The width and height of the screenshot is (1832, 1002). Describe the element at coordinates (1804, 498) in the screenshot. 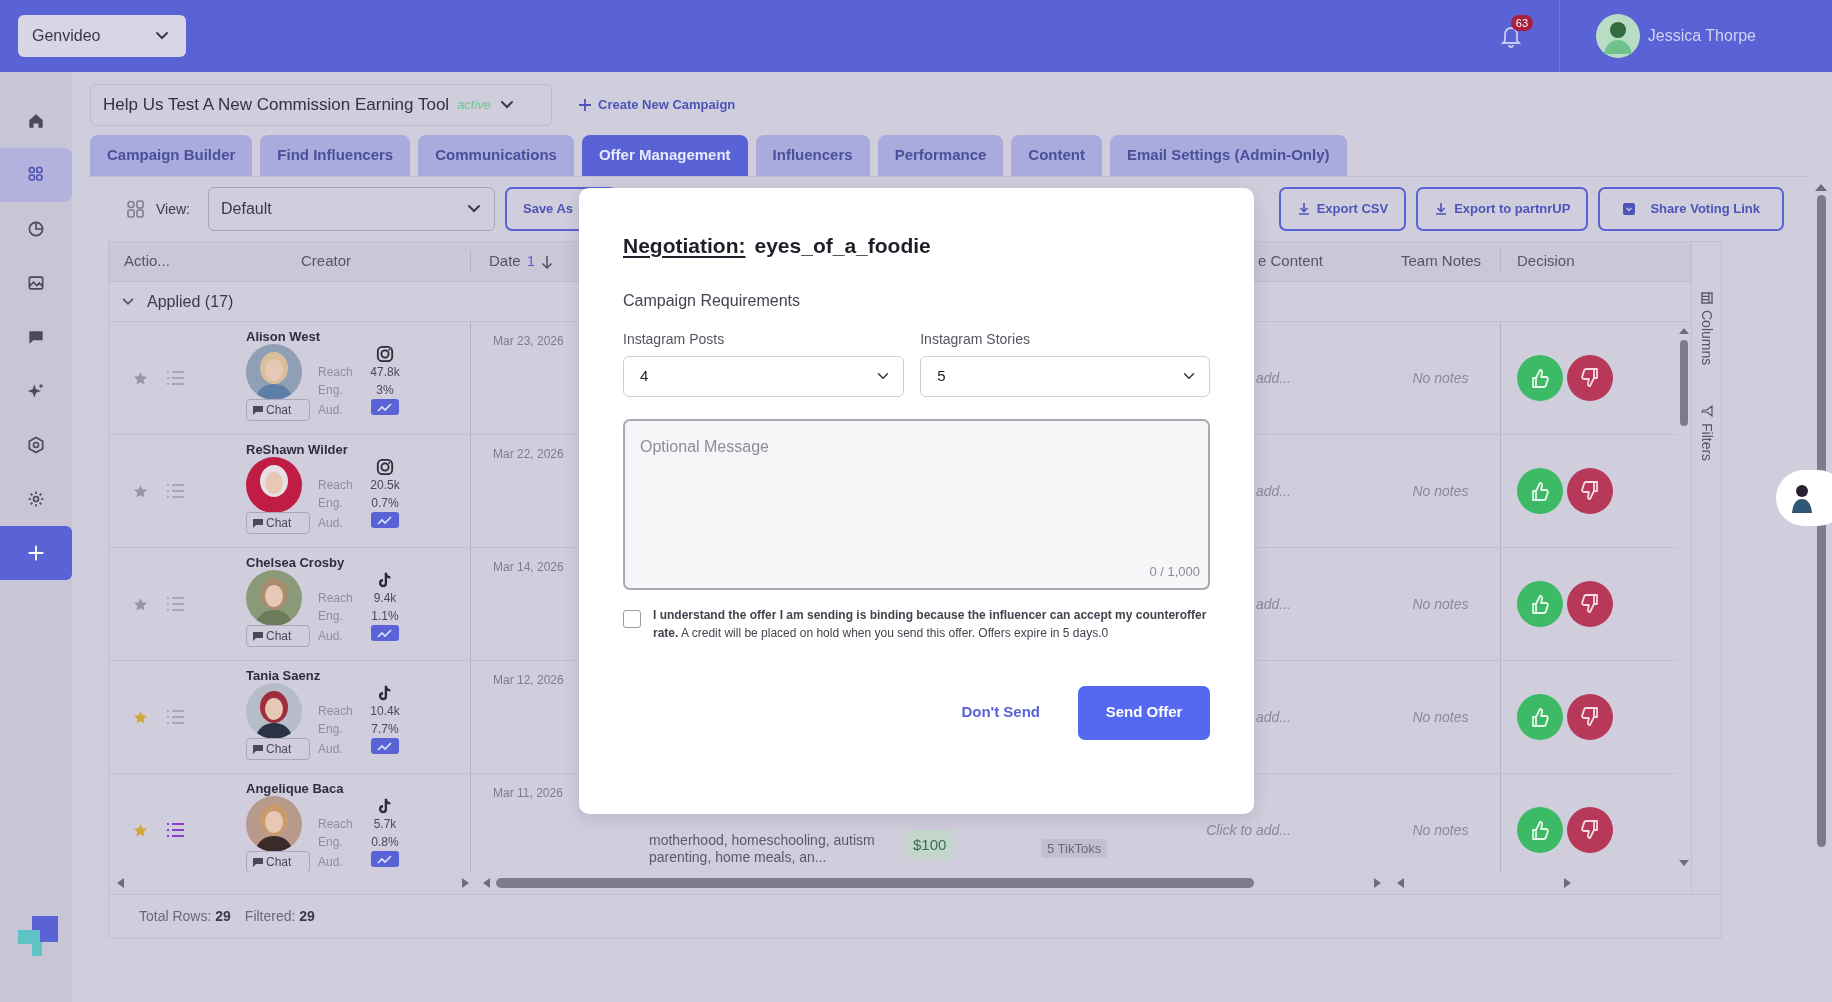

I see `floating-avatar-button` at that location.